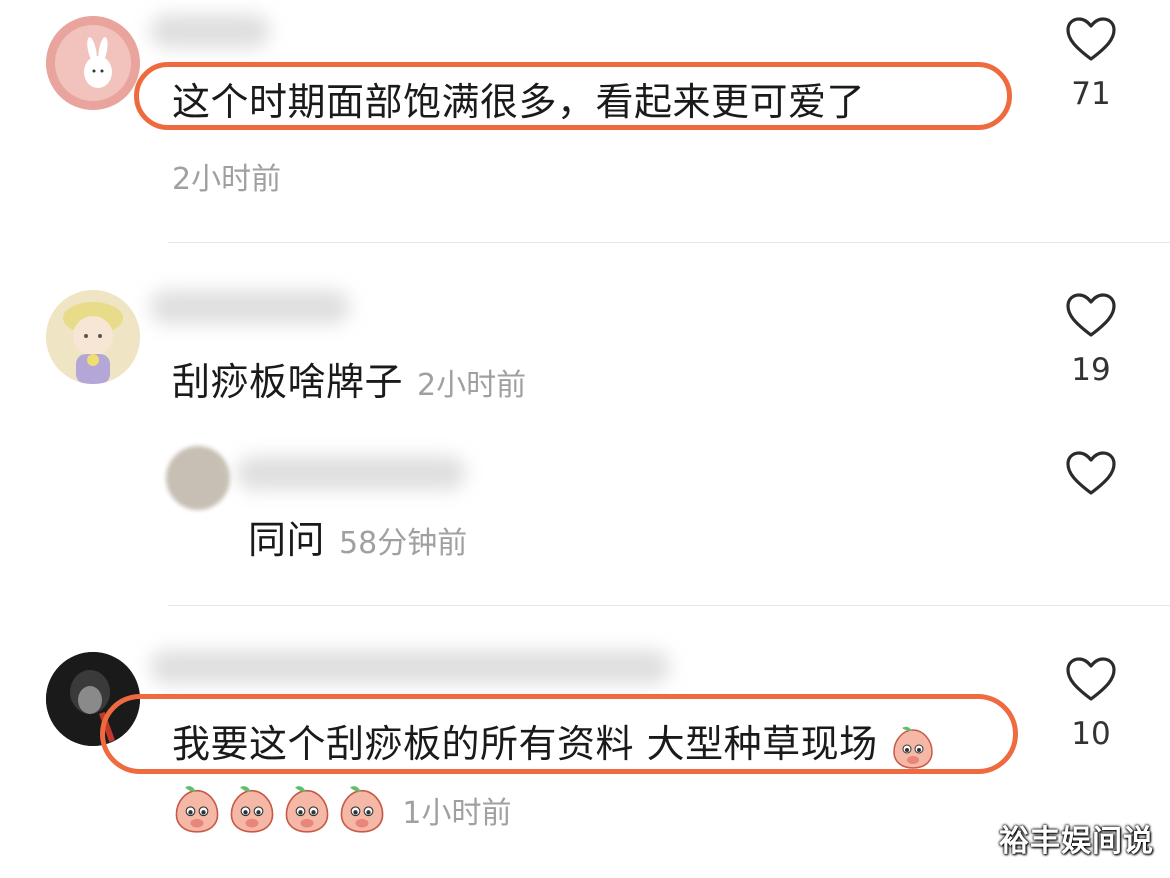 The image size is (1170, 878). What do you see at coordinates (1076, 841) in the screenshot?
I see `watermark: 裕丰娱间说` at bounding box center [1076, 841].